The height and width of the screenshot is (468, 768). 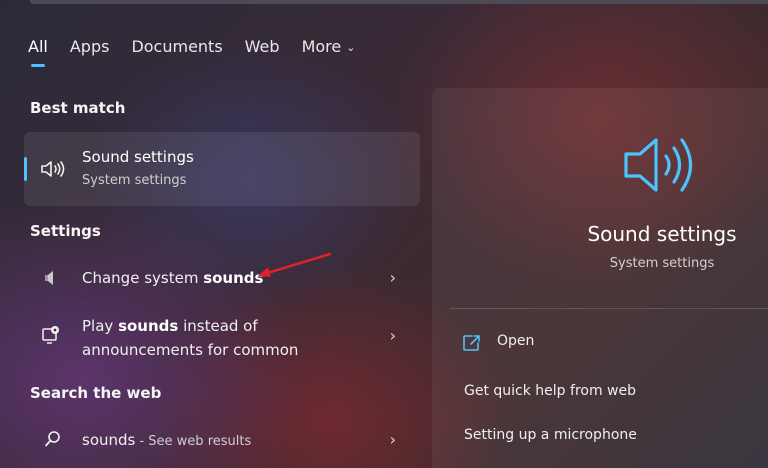 What do you see at coordinates (134, 180) in the screenshot?
I see `best-match-subtitle: System settings` at bounding box center [134, 180].